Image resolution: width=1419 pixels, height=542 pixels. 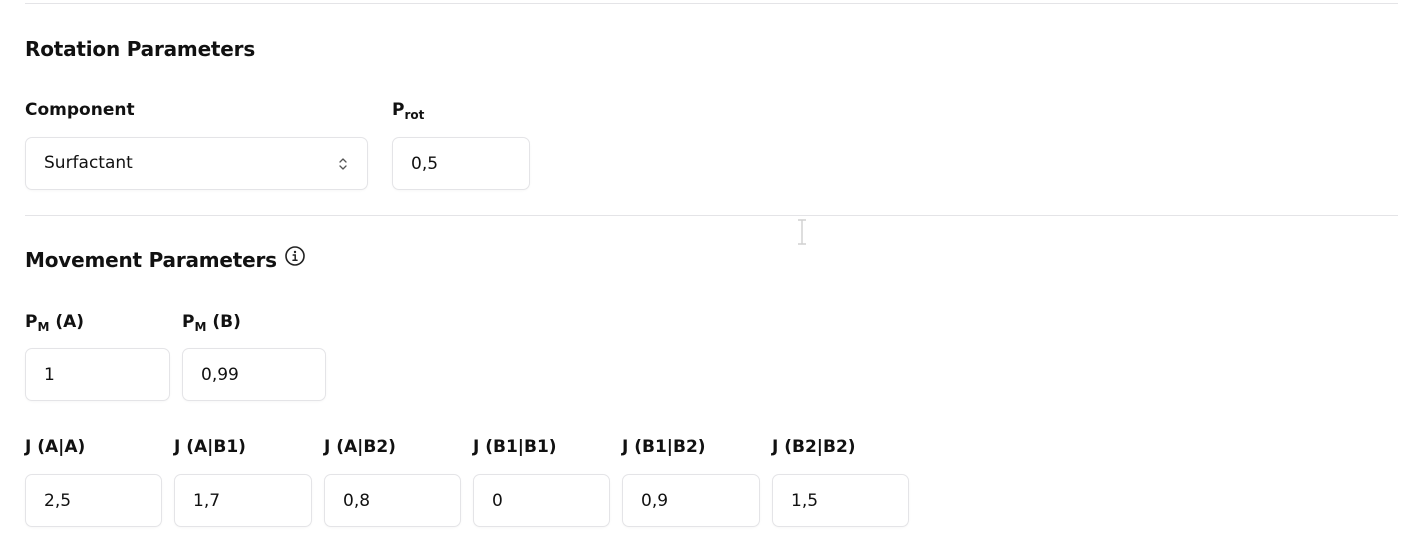 I want to click on component-select: Surfactant, so click(x=196, y=163).